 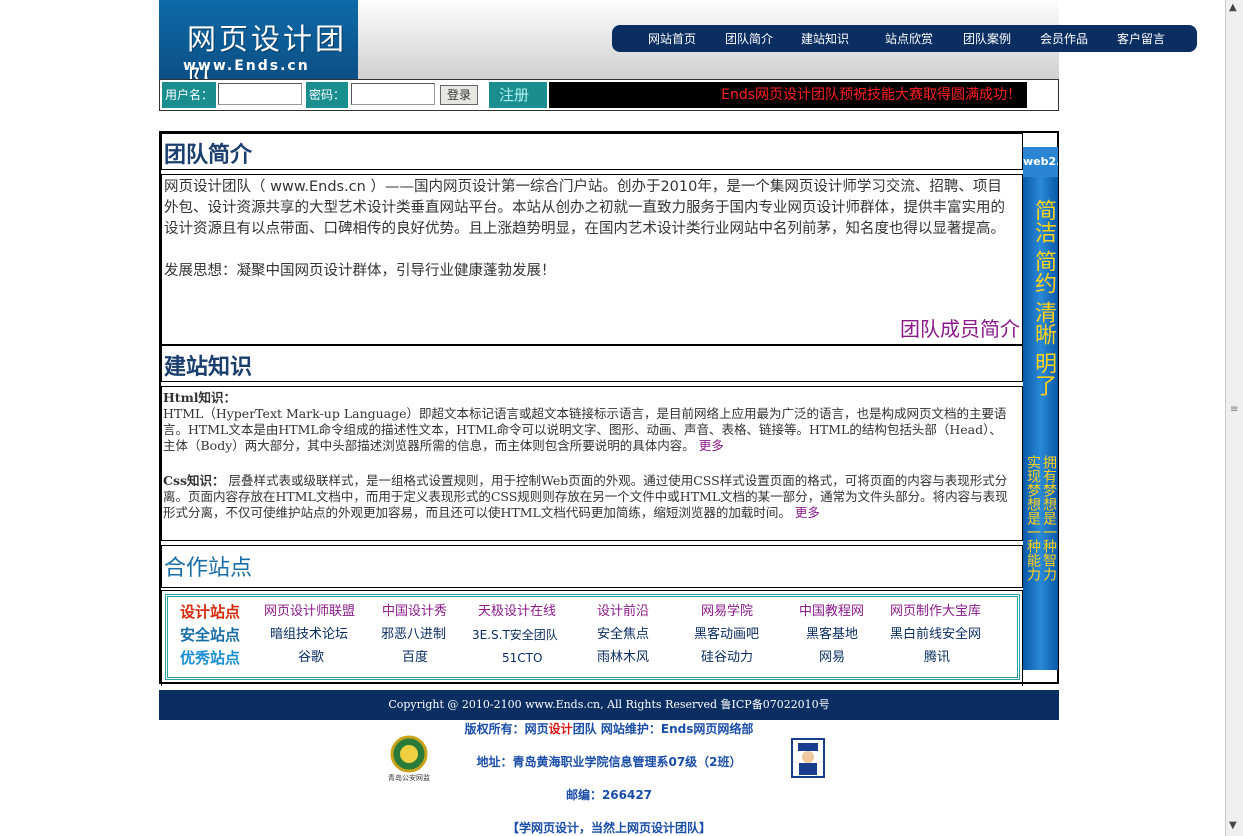 I want to click on partner-link: 网易学院, so click(x=727, y=612).